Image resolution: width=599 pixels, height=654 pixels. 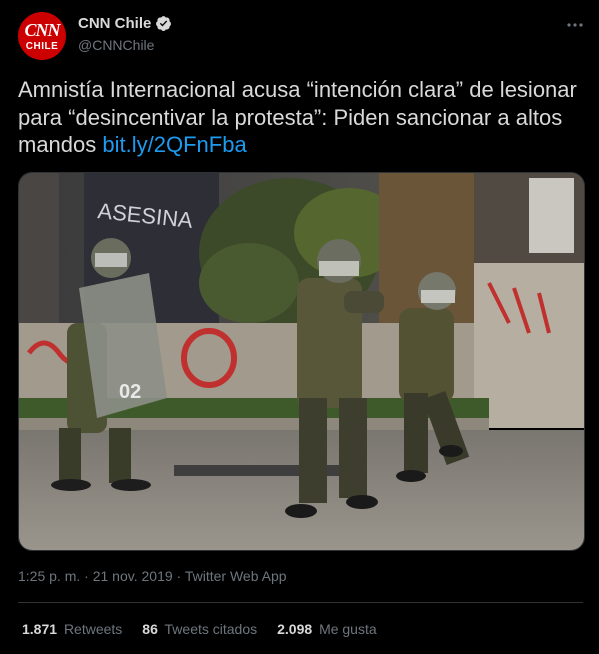 I want to click on shield-number: 02, so click(x=130, y=392).